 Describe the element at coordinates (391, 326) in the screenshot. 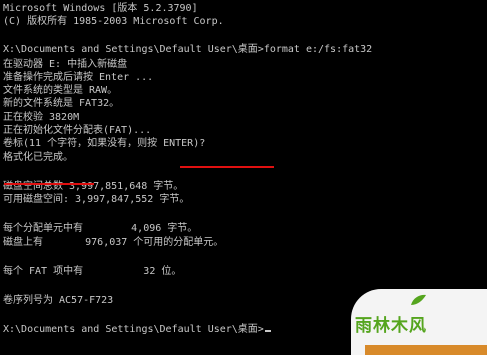

I see `watermark-text: 雨林木风` at that location.